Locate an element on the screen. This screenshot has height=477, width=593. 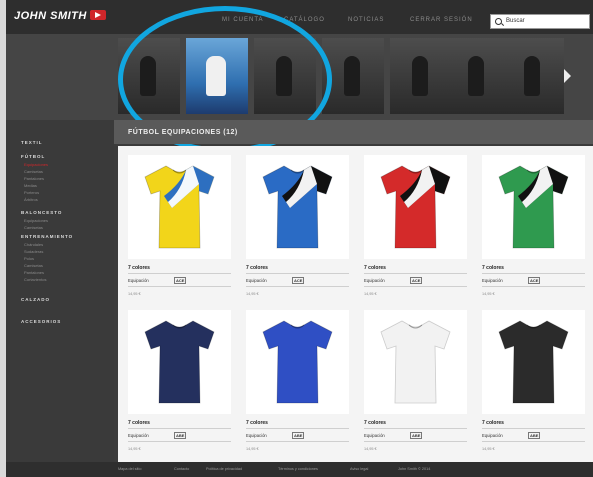
nav-link-logout: CERRAR SESIÓN is located at coordinates (441, 20).